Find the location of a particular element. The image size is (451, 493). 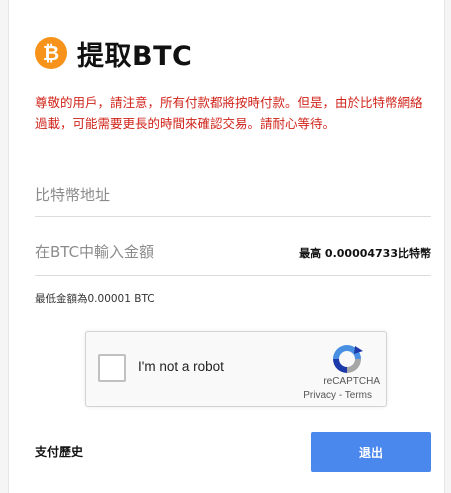

max-amount-label: 最高 0.00004733比特幣 is located at coordinates (365, 253).